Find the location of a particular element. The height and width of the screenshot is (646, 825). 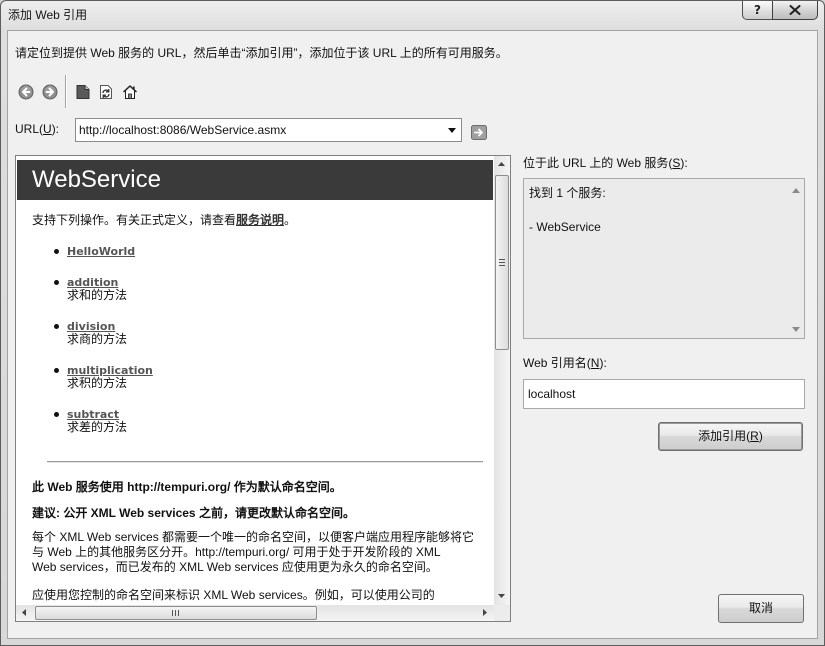

operations-intro: 支持下列操作。有关正式定义，请查看服务说明。 is located at coordinates (164, 220).